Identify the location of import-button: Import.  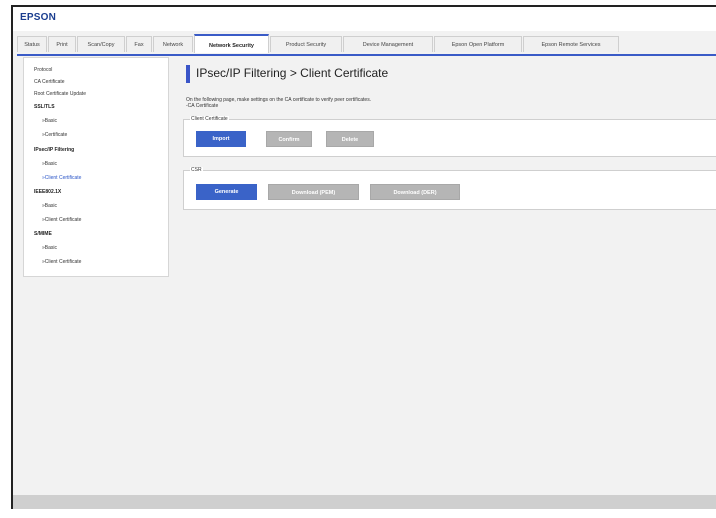
(221, 139).